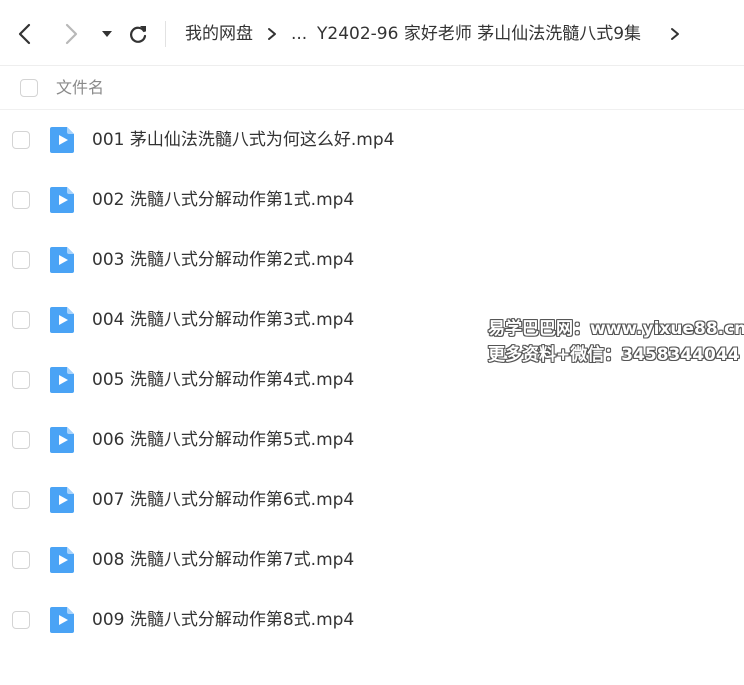 The height and width of the screenshot is (685, 744). What do you see at coordinates (223, 320) in the screenshot?
I see `file-name: 004 洗髓八式分解动作第3式.mp4` at bounding box center [223, 320].